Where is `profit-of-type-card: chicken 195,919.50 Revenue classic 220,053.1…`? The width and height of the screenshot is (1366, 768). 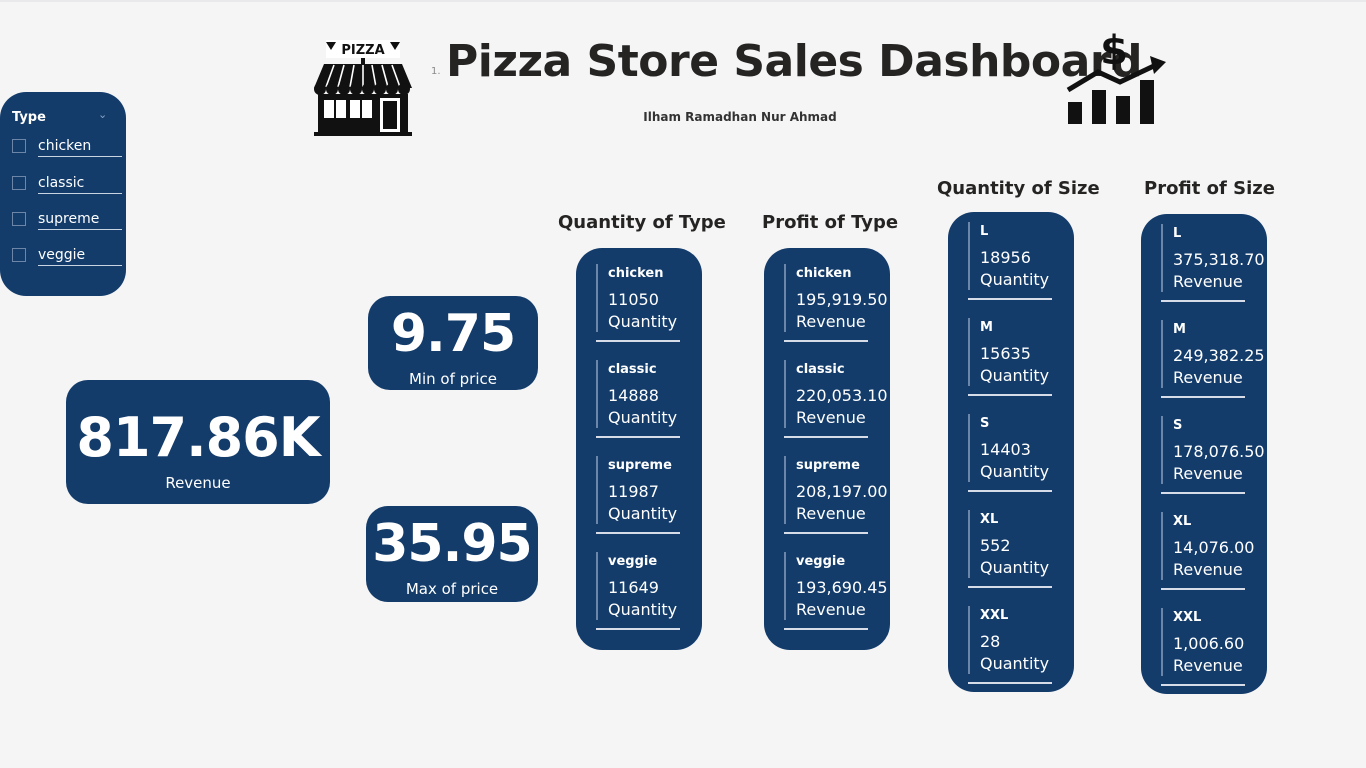 profit-of-type-card: chicken 195,919.50 Revenue classic 220,053.1… is located at coordinates (827, 449).